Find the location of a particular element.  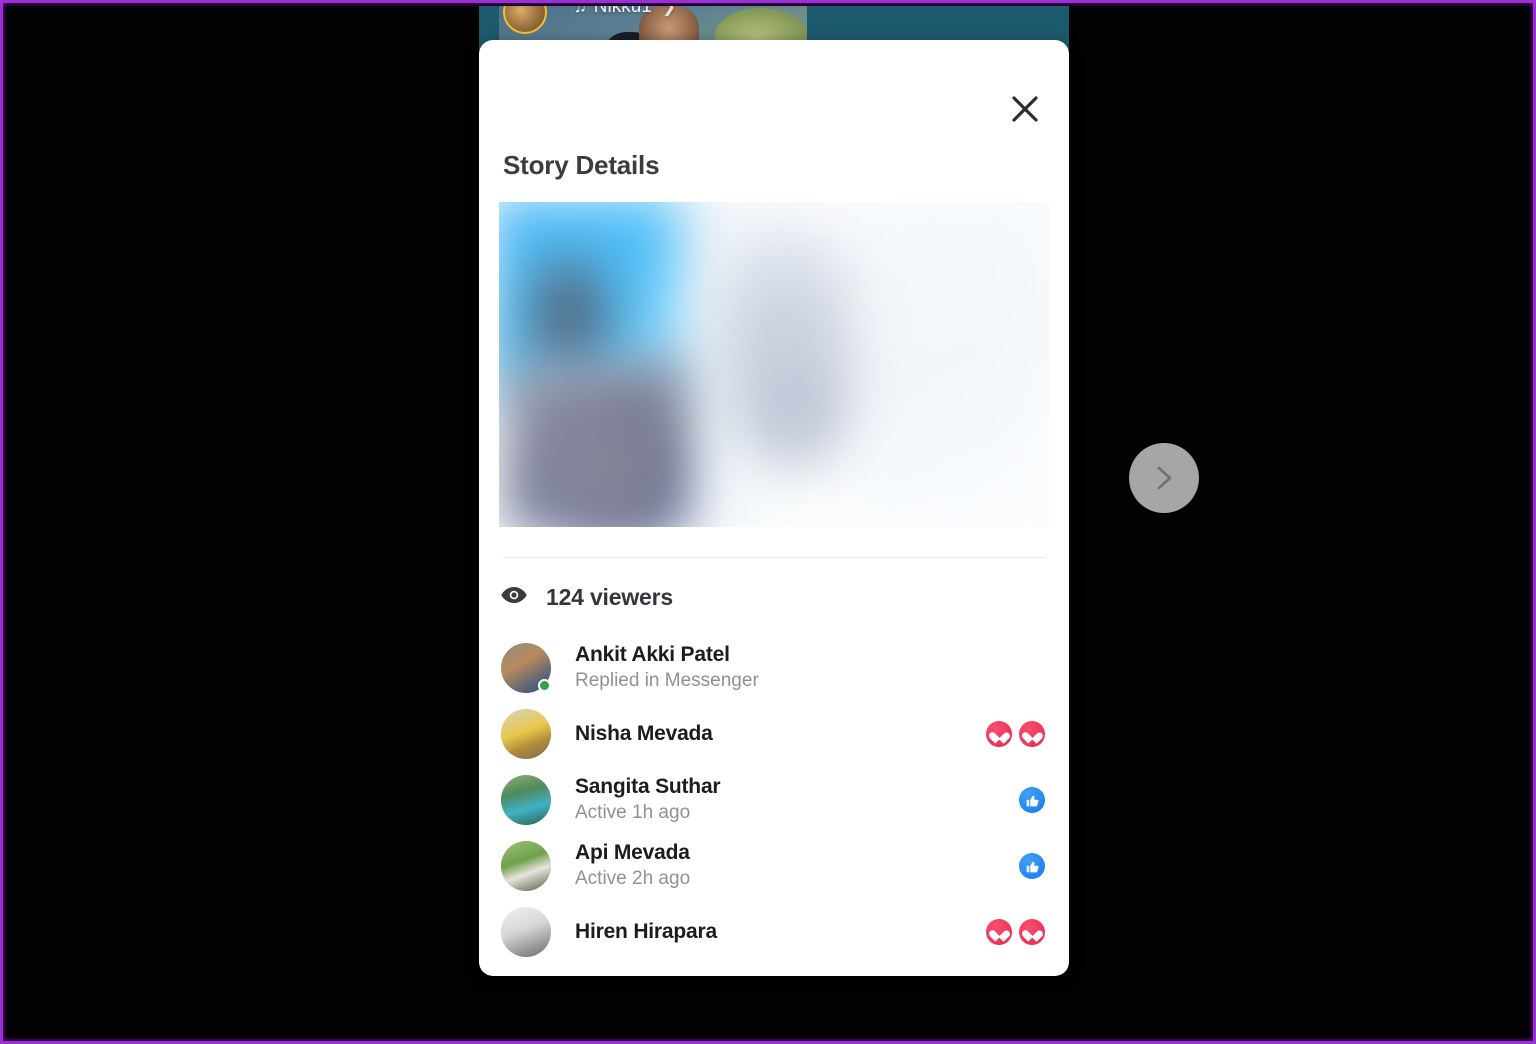

section-divider is located at coordinates (774, 557).